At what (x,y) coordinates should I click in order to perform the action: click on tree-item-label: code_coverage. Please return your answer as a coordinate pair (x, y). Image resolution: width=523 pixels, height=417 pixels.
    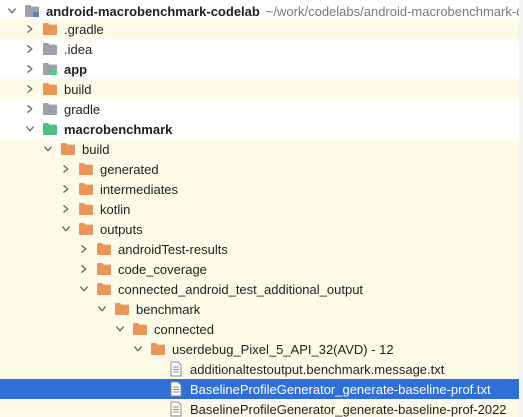
    Looking at the image, I should click on (162, 269).